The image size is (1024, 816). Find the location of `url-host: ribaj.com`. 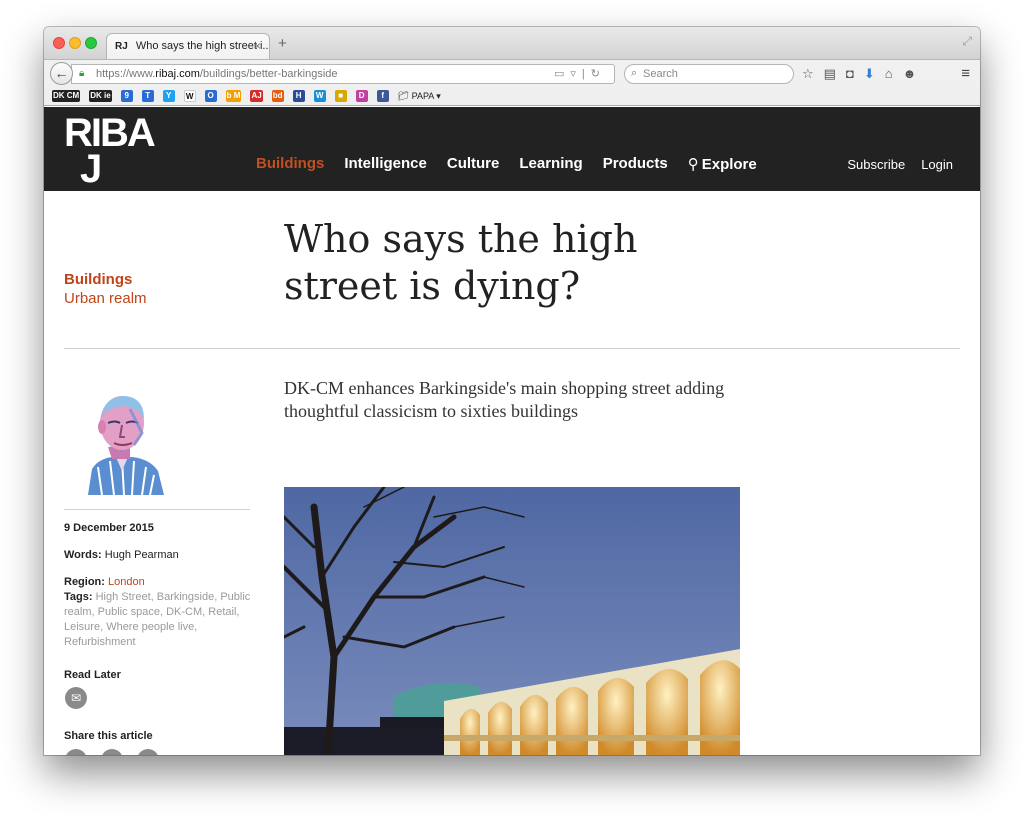

url-host: ribaj.com is located at coordinates (177, 74).